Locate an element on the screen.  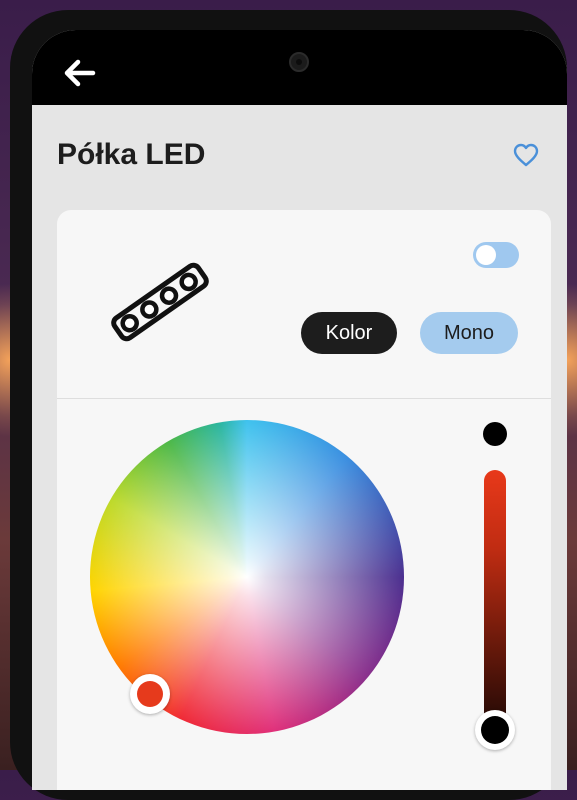
led-strip-icon is located at coordinates (160, 302).